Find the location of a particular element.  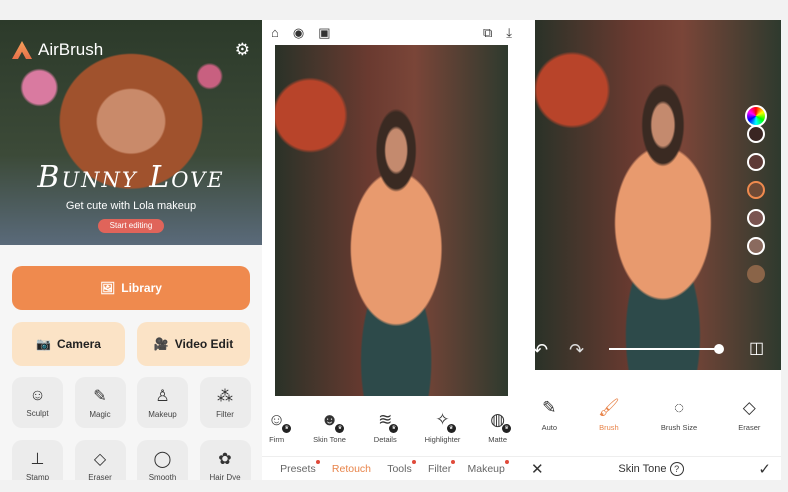

tab-filter: Filter is located at coordinates (441, 467).